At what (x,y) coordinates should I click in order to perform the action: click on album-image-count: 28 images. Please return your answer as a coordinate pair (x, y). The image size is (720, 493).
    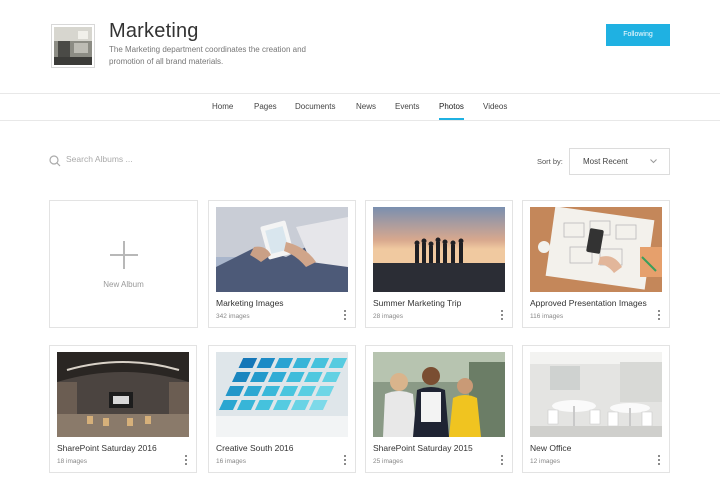
    Looking at the image, I should click on (388, 316).